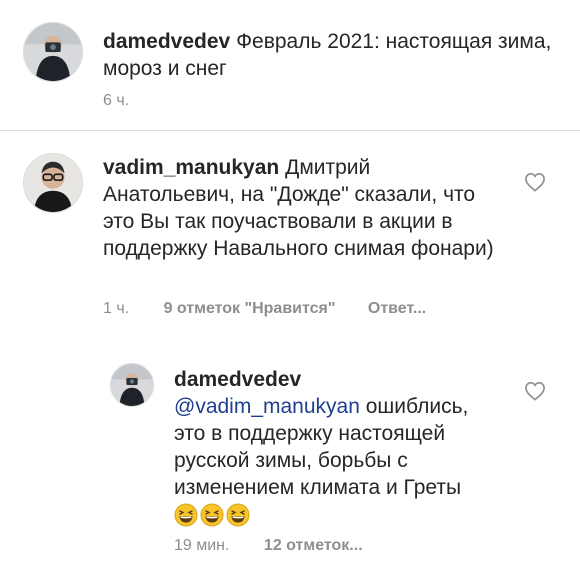 The width and height of the screenshot is (580, 571). I want to click on comment-username: vadim_manukyan, so click(191, 167).